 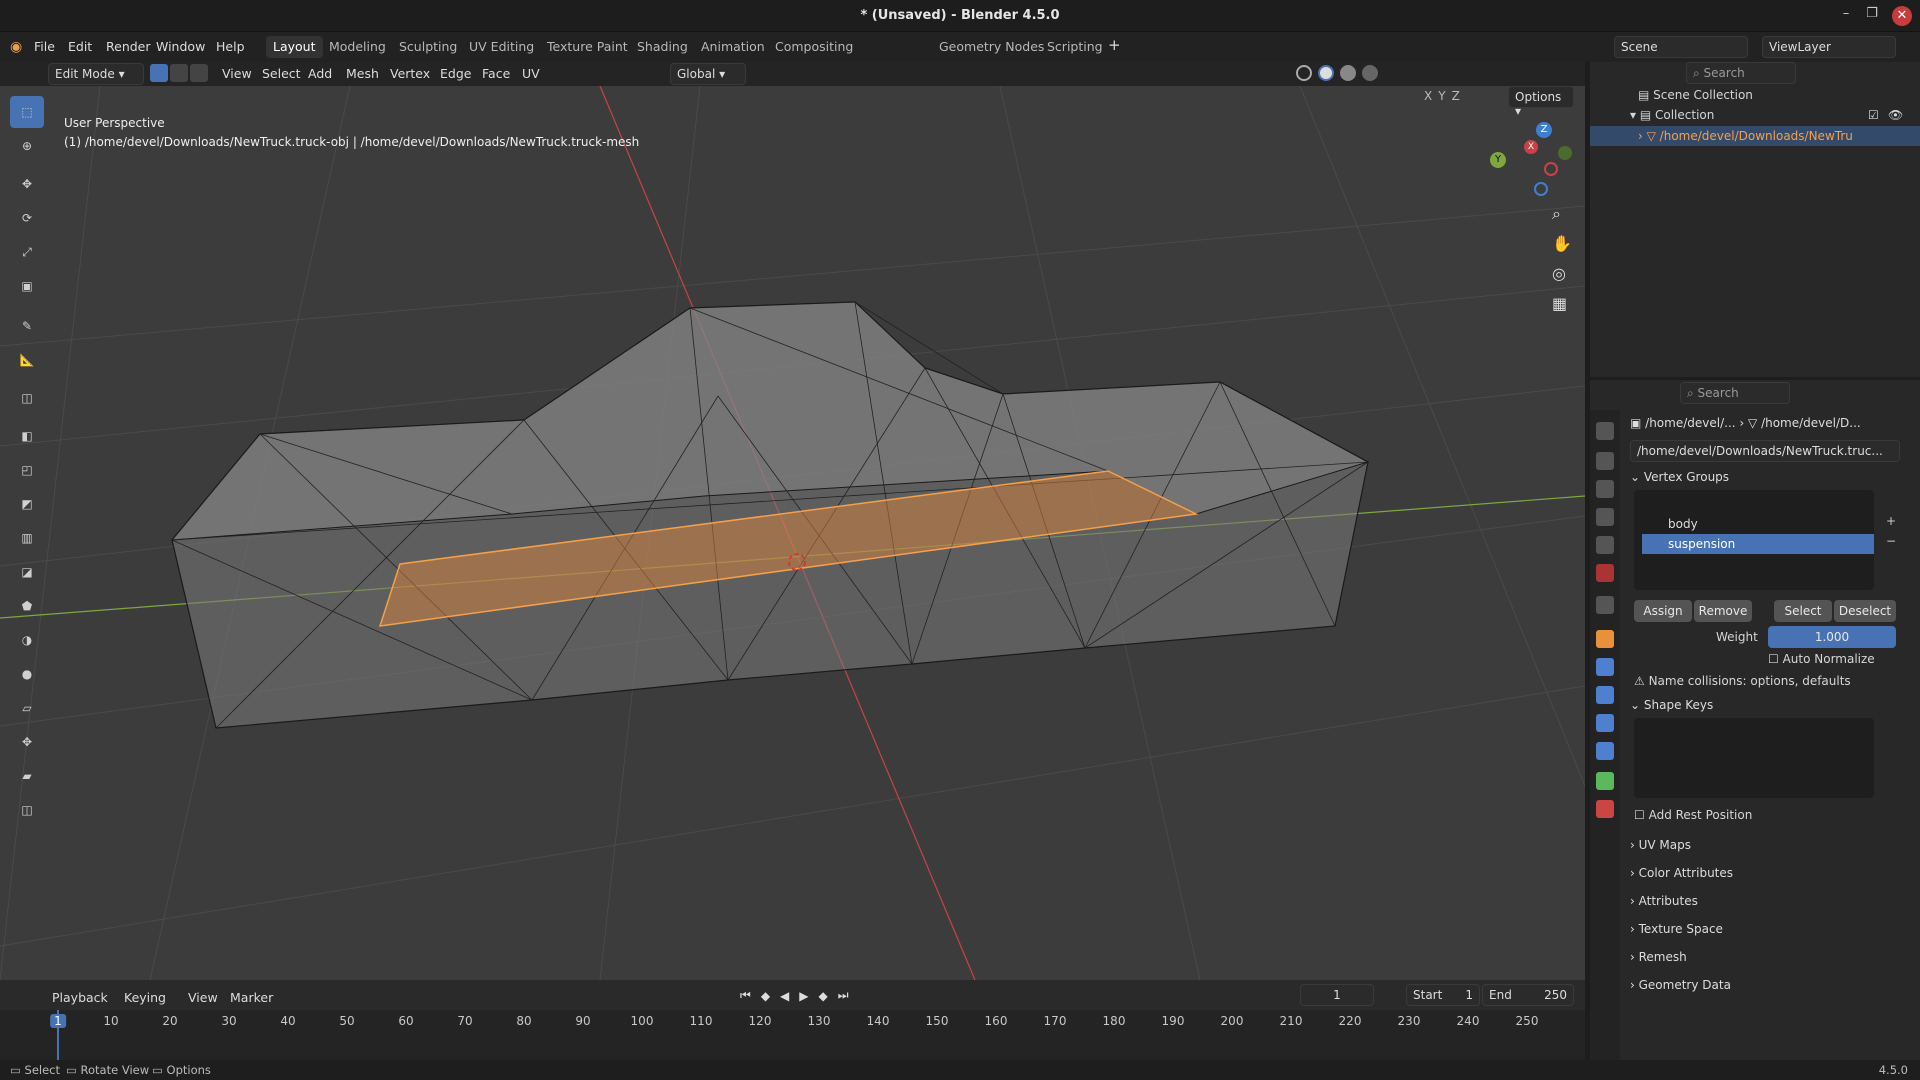 What do you see at coordinates (662, 47) in the screenshot?
I see `tab-shading: Shading` at bounding box center [662, 47].